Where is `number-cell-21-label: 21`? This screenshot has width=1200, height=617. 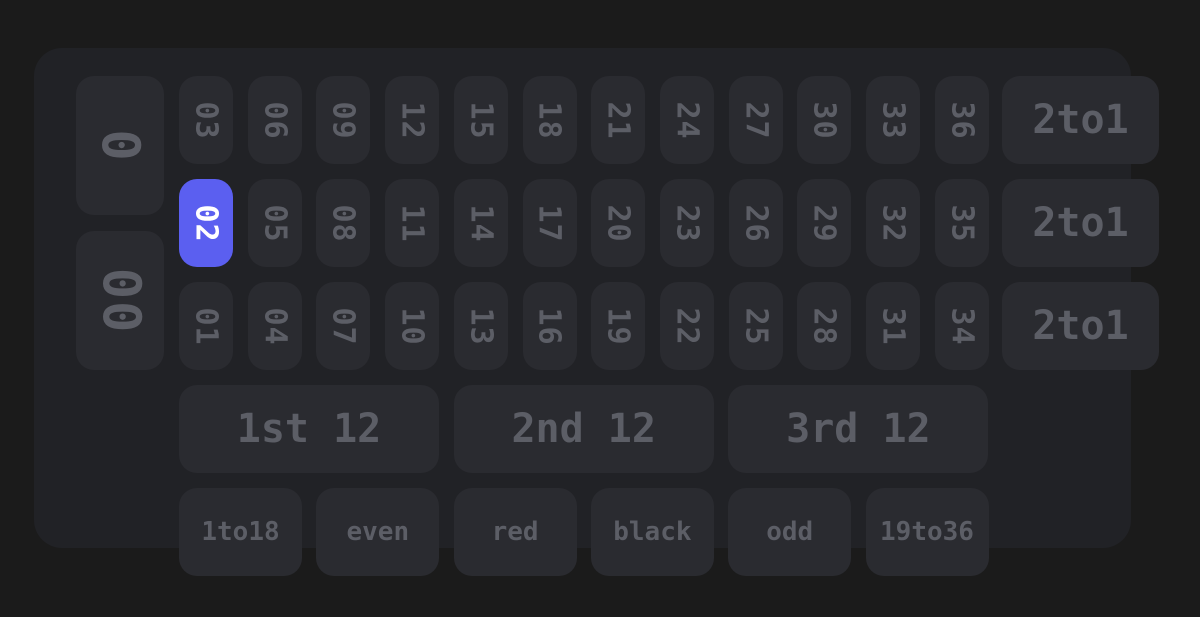 number-cell-21-label: 21 is located at coordinates (618, 120).